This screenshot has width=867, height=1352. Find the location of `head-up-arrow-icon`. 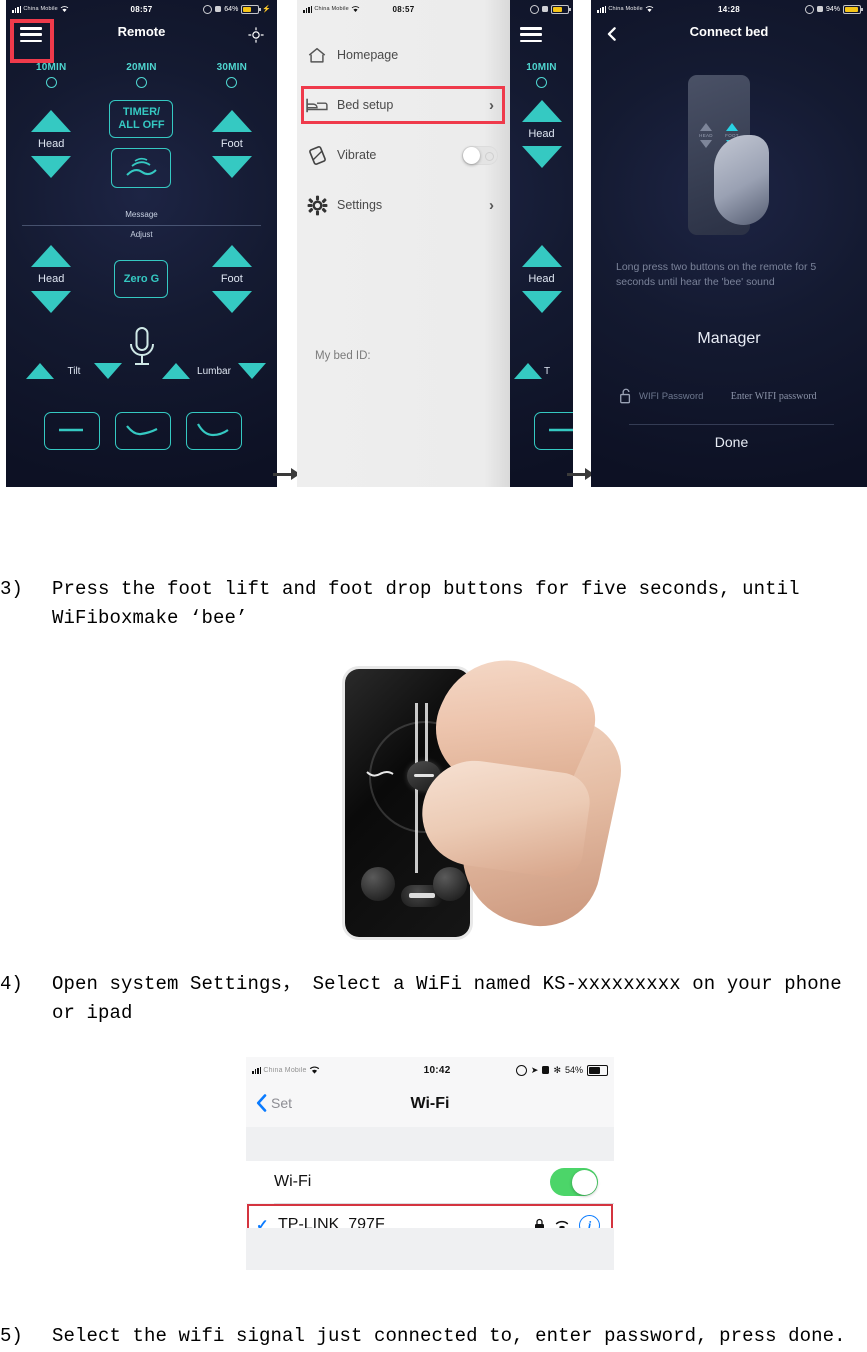

head-up-arrow-icon is located at coordinates (706, 127).